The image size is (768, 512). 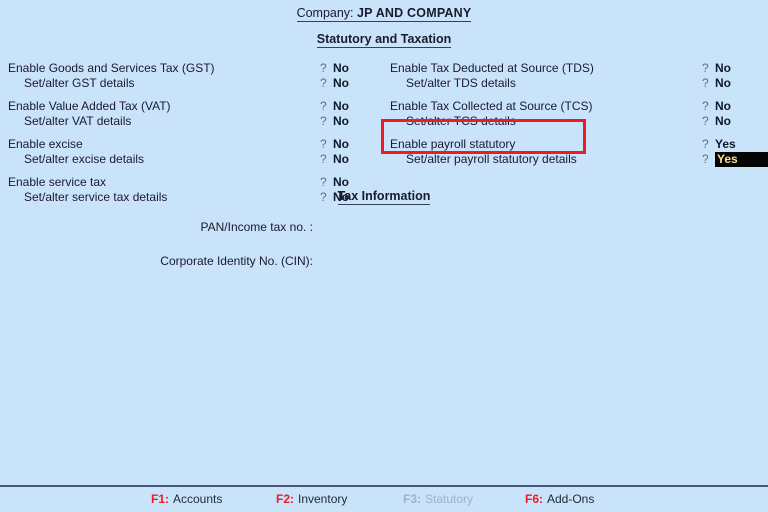 What do you see at coordinates (579, 159) in the screenshot?
I see `option-row-set-alter-payroll-statutory-details: Set/alter payroll statutory details? Yes` at bounding box center [579, 159].